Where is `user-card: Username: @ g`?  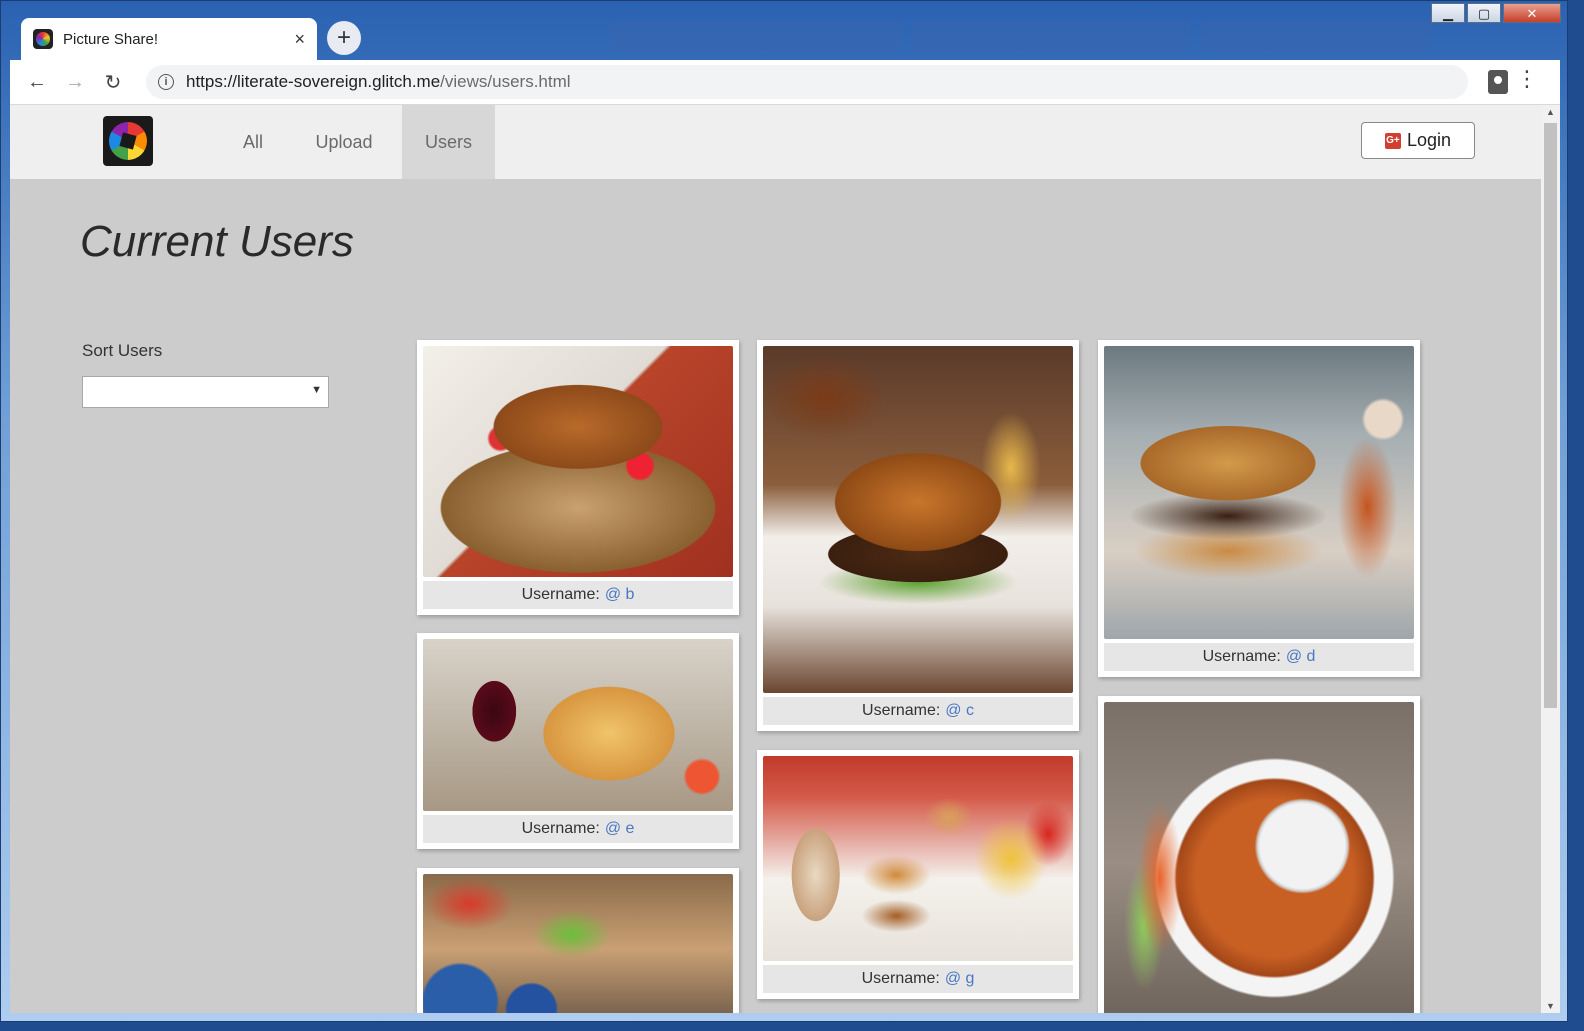
user-card: Username: @ g is located at coordinates (918, 874).